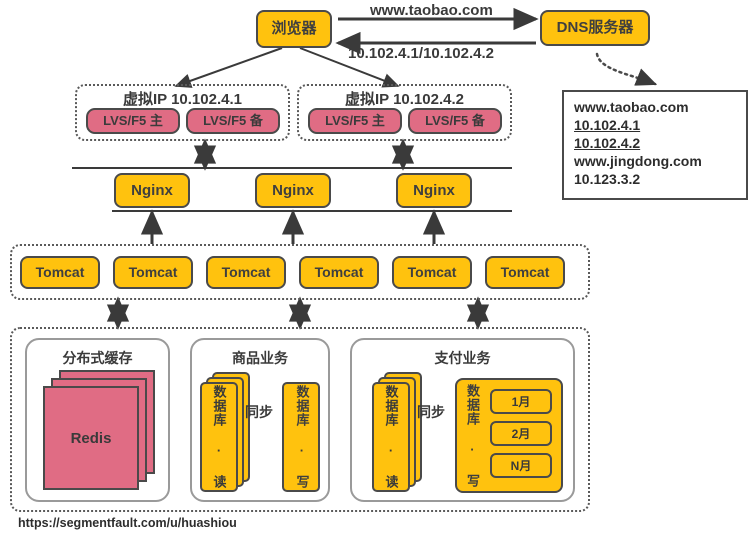 The image size is (752, 535). I want to click on nginx-bus-top, so click(292, 168).